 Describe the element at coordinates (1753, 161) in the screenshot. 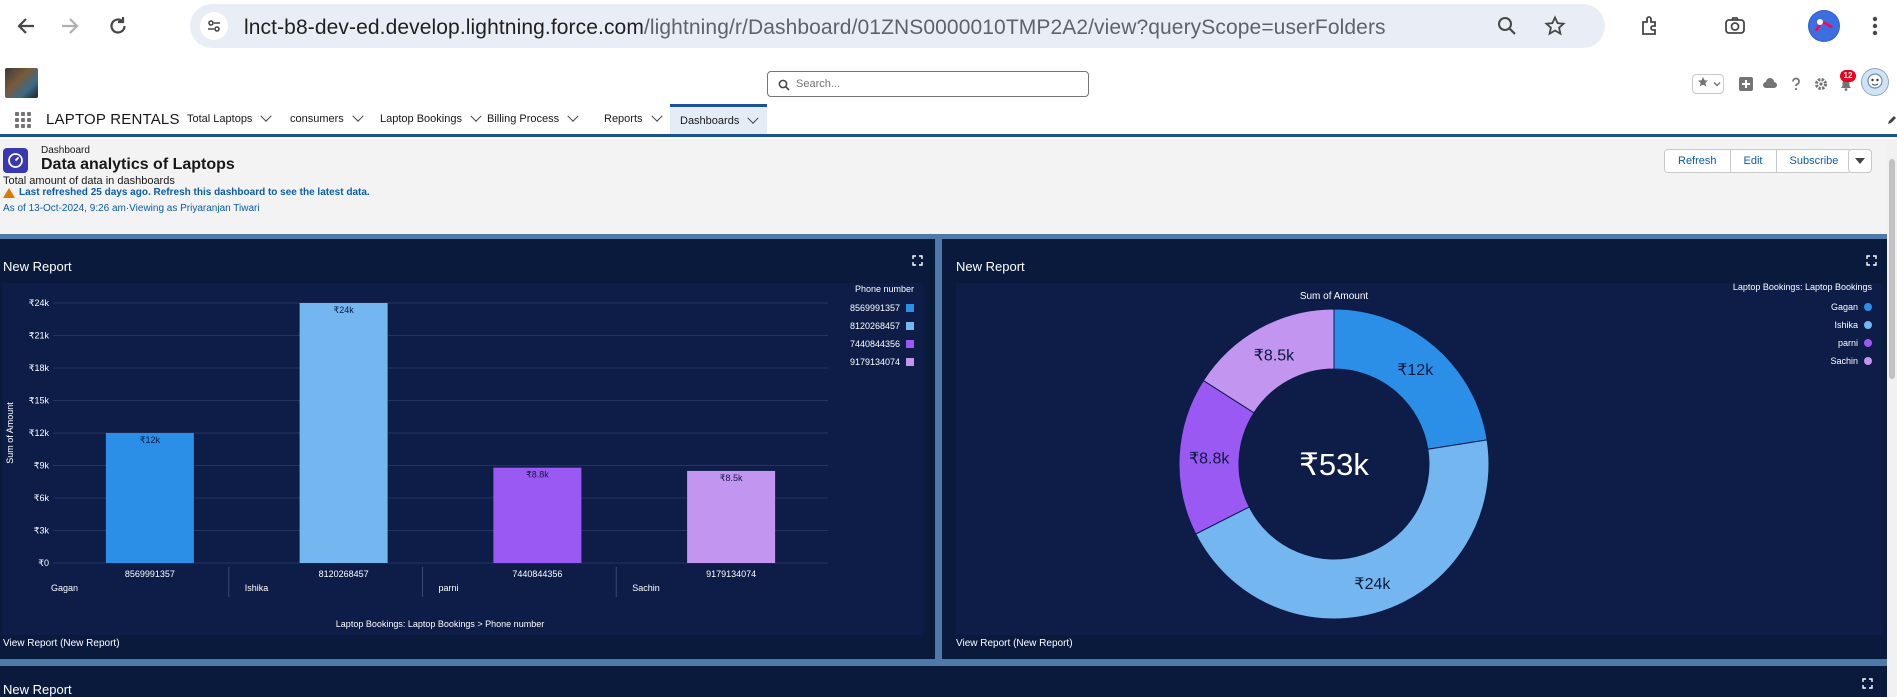

I see `edit-button: Edit` at that location.